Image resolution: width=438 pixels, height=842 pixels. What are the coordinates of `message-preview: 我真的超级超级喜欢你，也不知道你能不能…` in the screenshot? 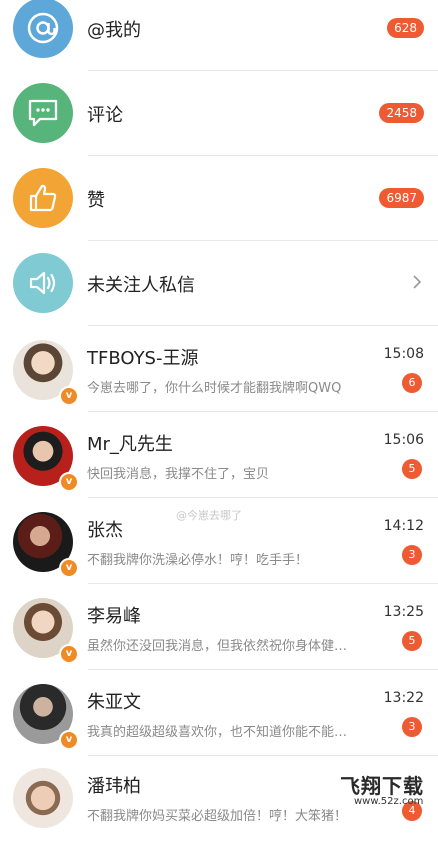 It's located at (217, 732).